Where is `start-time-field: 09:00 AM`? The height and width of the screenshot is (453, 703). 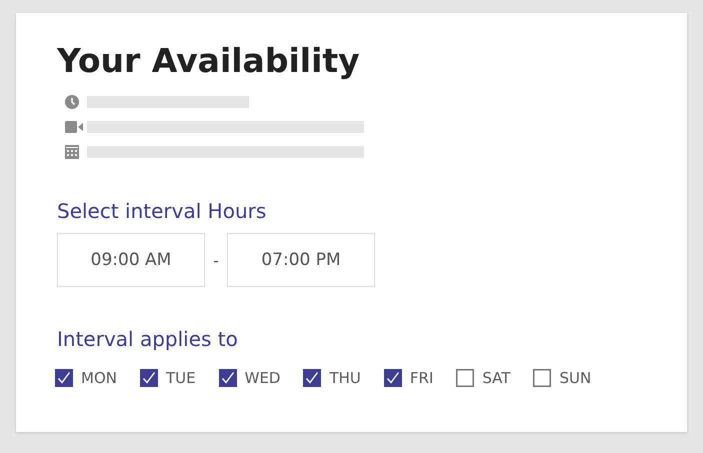 start-time-field: 09:00 AM is located at coordinates (131, 260).